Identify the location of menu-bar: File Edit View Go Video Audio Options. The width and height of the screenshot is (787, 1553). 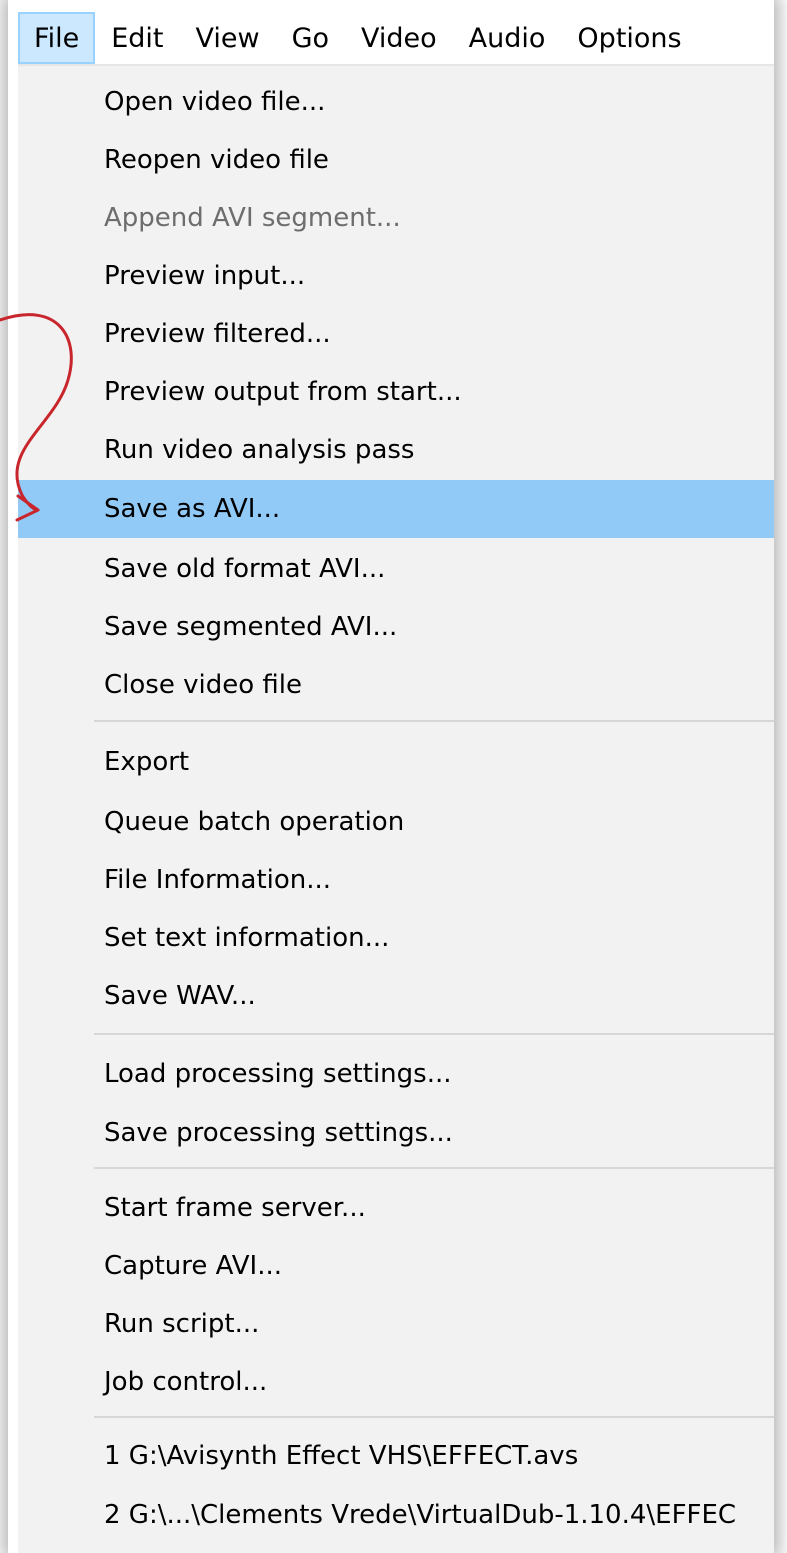
(358, 38).